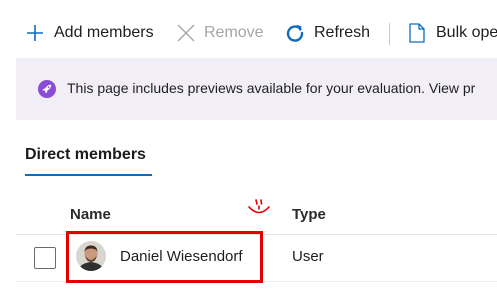  Describe the element at coordinates (90, 214) in the screenshot. I see `column-header-name: Name` at that location.